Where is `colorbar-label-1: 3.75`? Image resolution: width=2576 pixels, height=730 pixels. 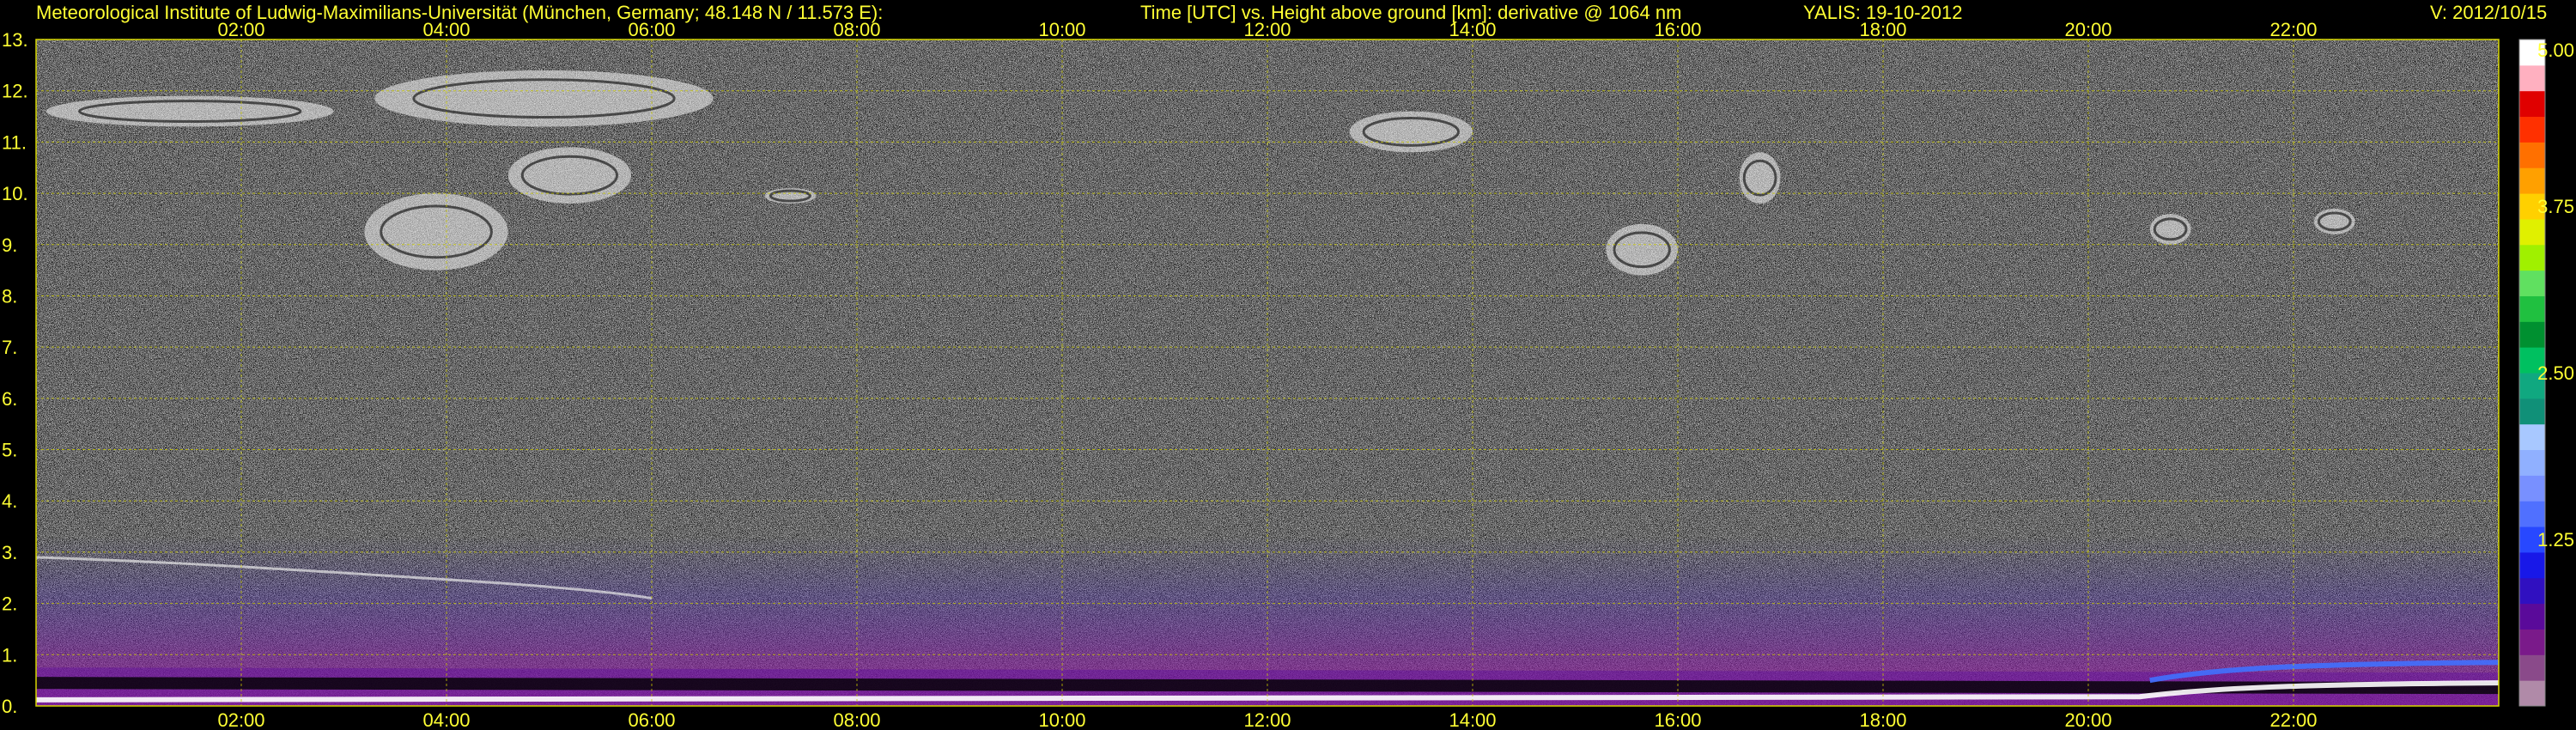
colorbar-label-1: 3.75 is located at coordinates (2555, 206).